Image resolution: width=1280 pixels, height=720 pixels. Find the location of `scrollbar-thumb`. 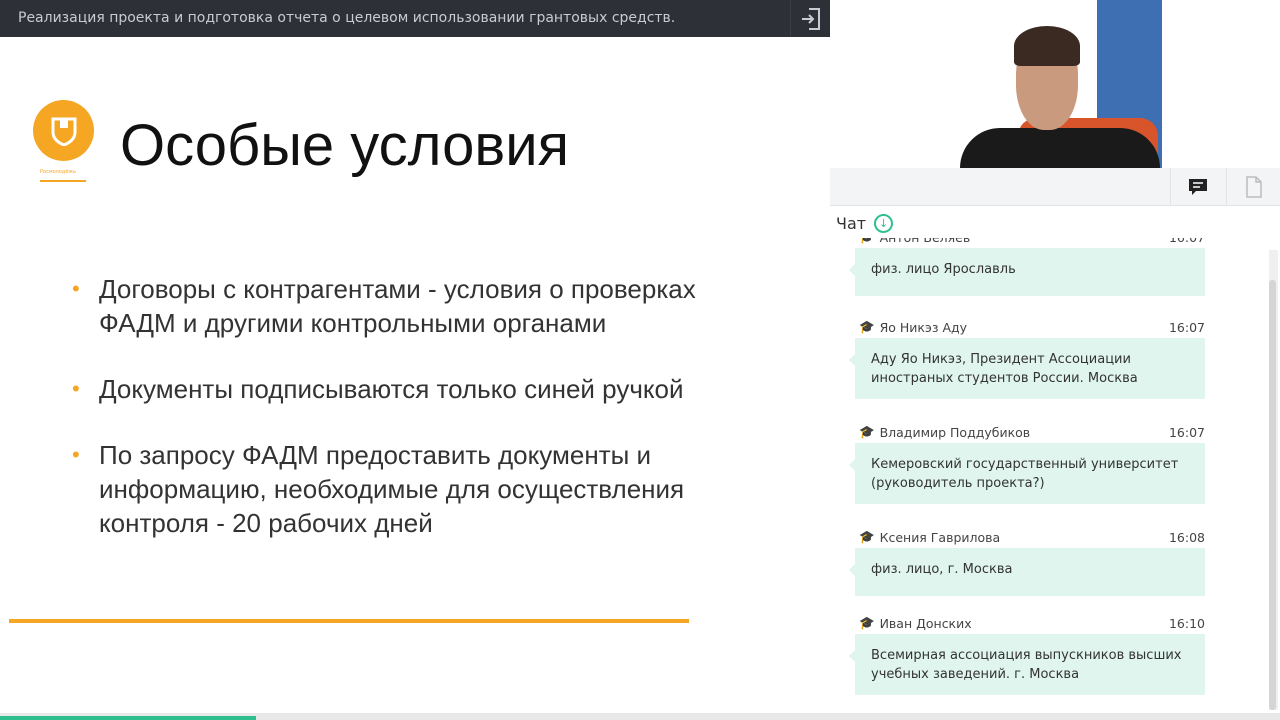

scrollbar-thumb is located at coordinates (1272, 495).